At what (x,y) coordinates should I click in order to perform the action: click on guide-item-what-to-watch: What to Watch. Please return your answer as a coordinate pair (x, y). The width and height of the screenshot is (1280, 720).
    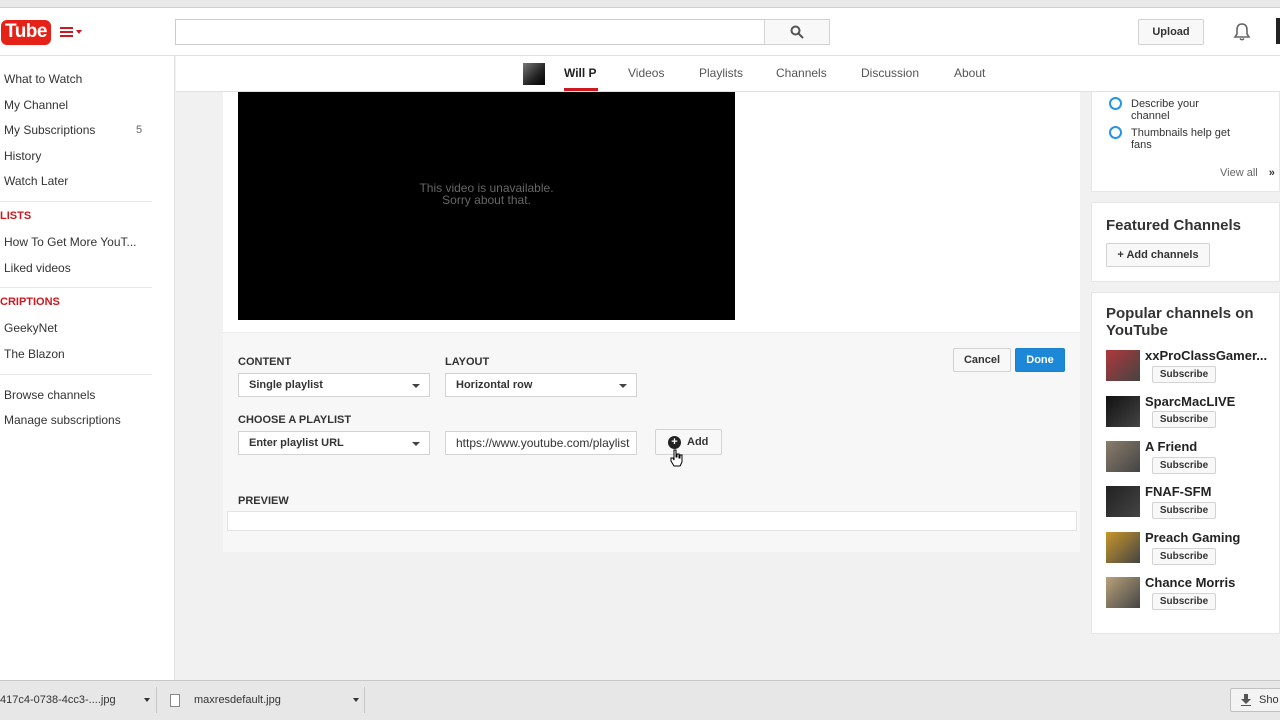
    Looking at the image, I should click on (43, 79).